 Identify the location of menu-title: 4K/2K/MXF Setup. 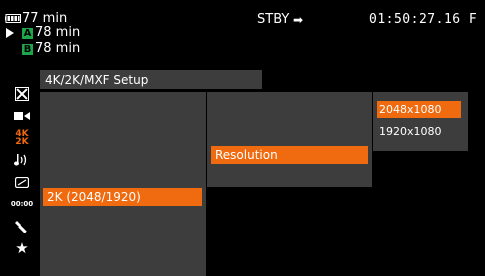
(97, 80).